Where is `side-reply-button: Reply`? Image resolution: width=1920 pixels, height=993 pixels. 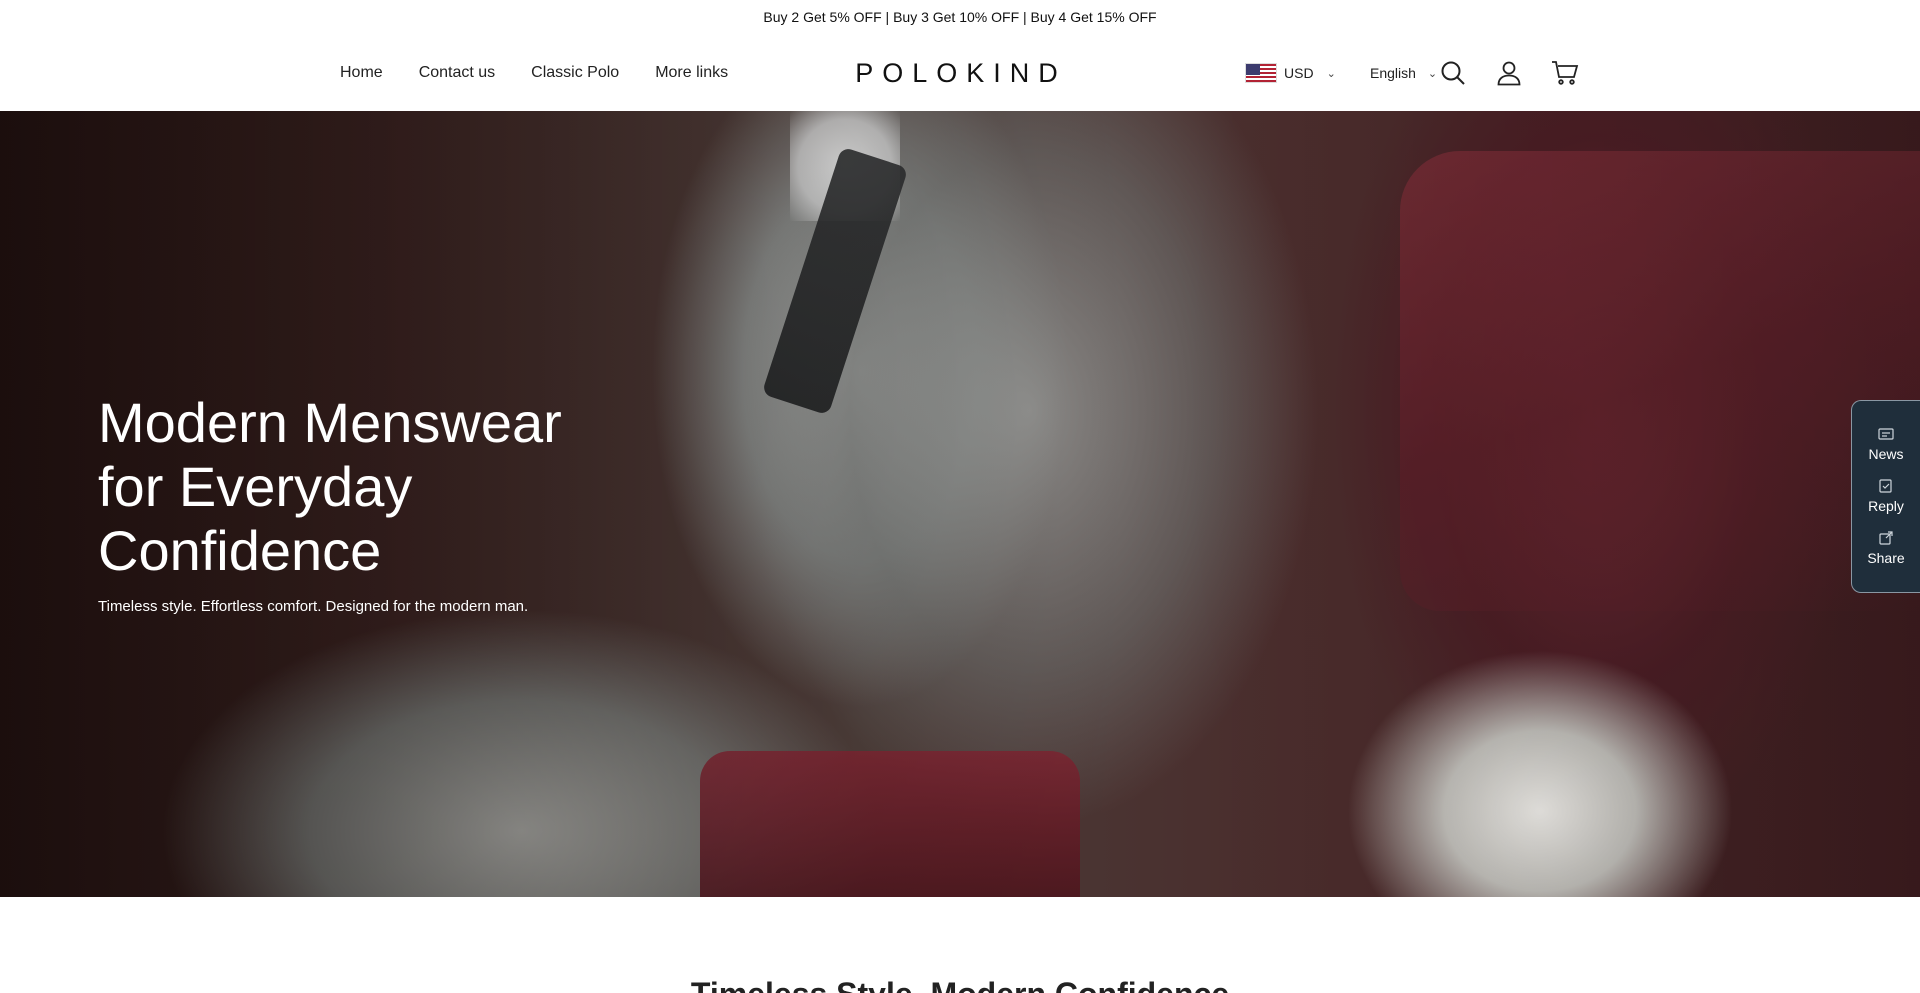
side-reply-button: Reply is located at coordinates (1886, 496).